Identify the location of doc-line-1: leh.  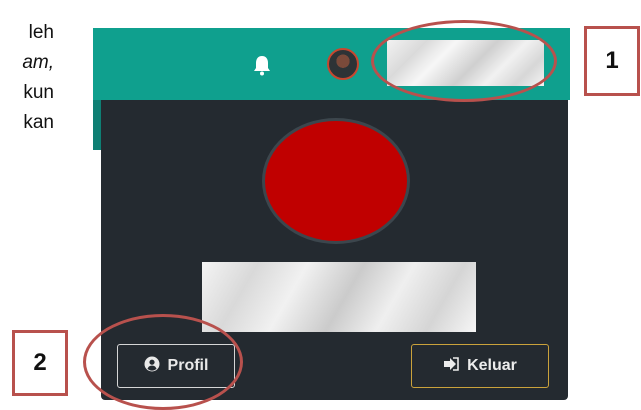
(41, 32).